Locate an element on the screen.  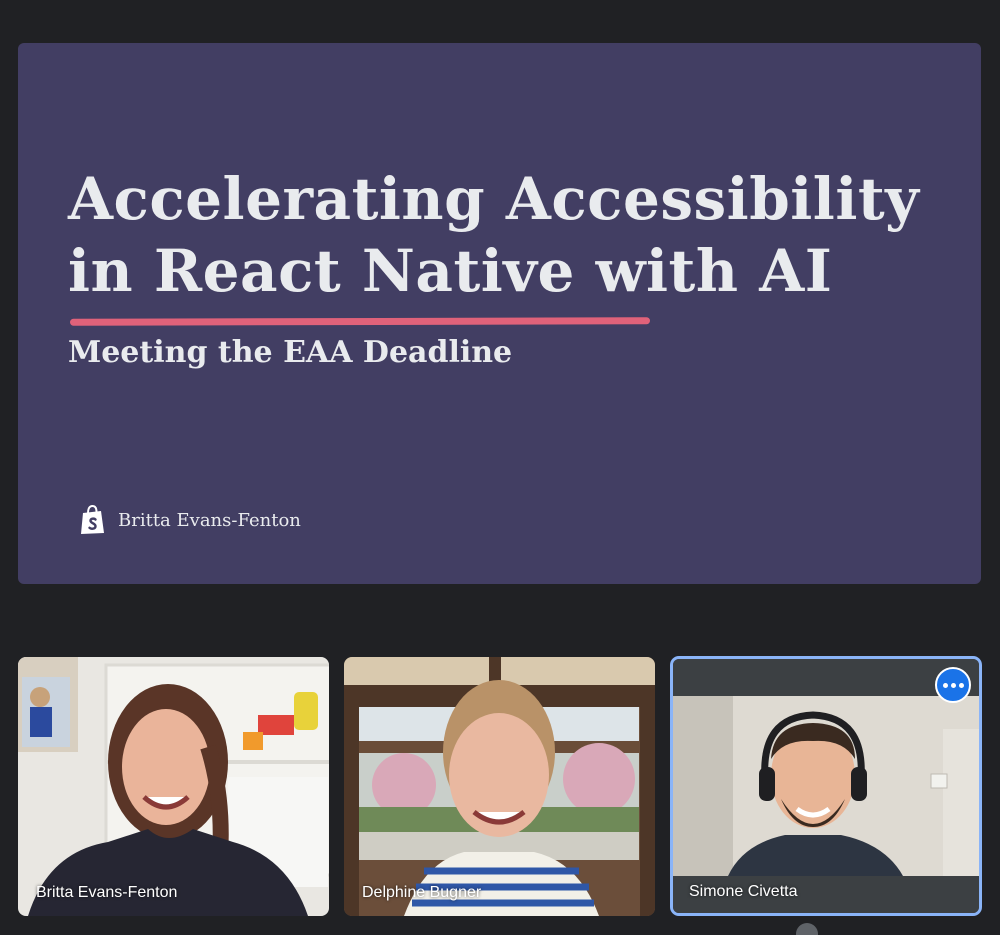
participant-tile: Delphine Bugner is located at coordinates (499, 786).